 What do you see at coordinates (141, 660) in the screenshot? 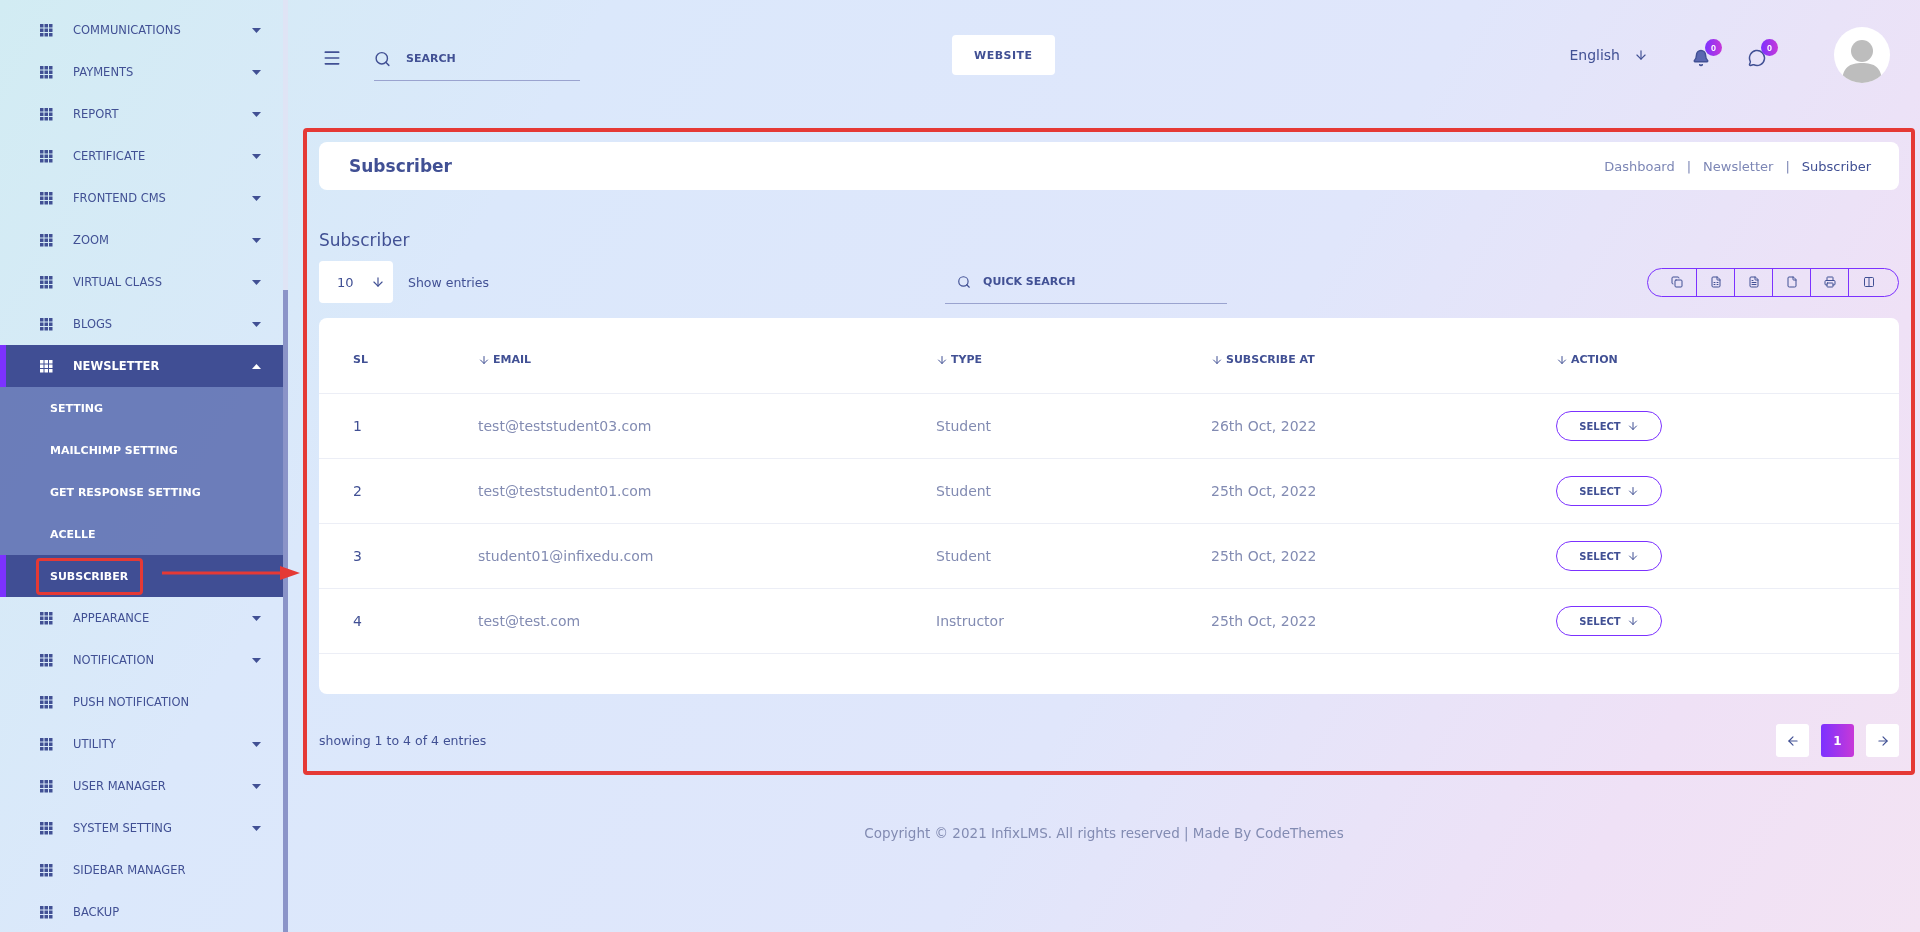
I see `sidebar-item: NOTIFICATION` at bounding box center [141, 660].